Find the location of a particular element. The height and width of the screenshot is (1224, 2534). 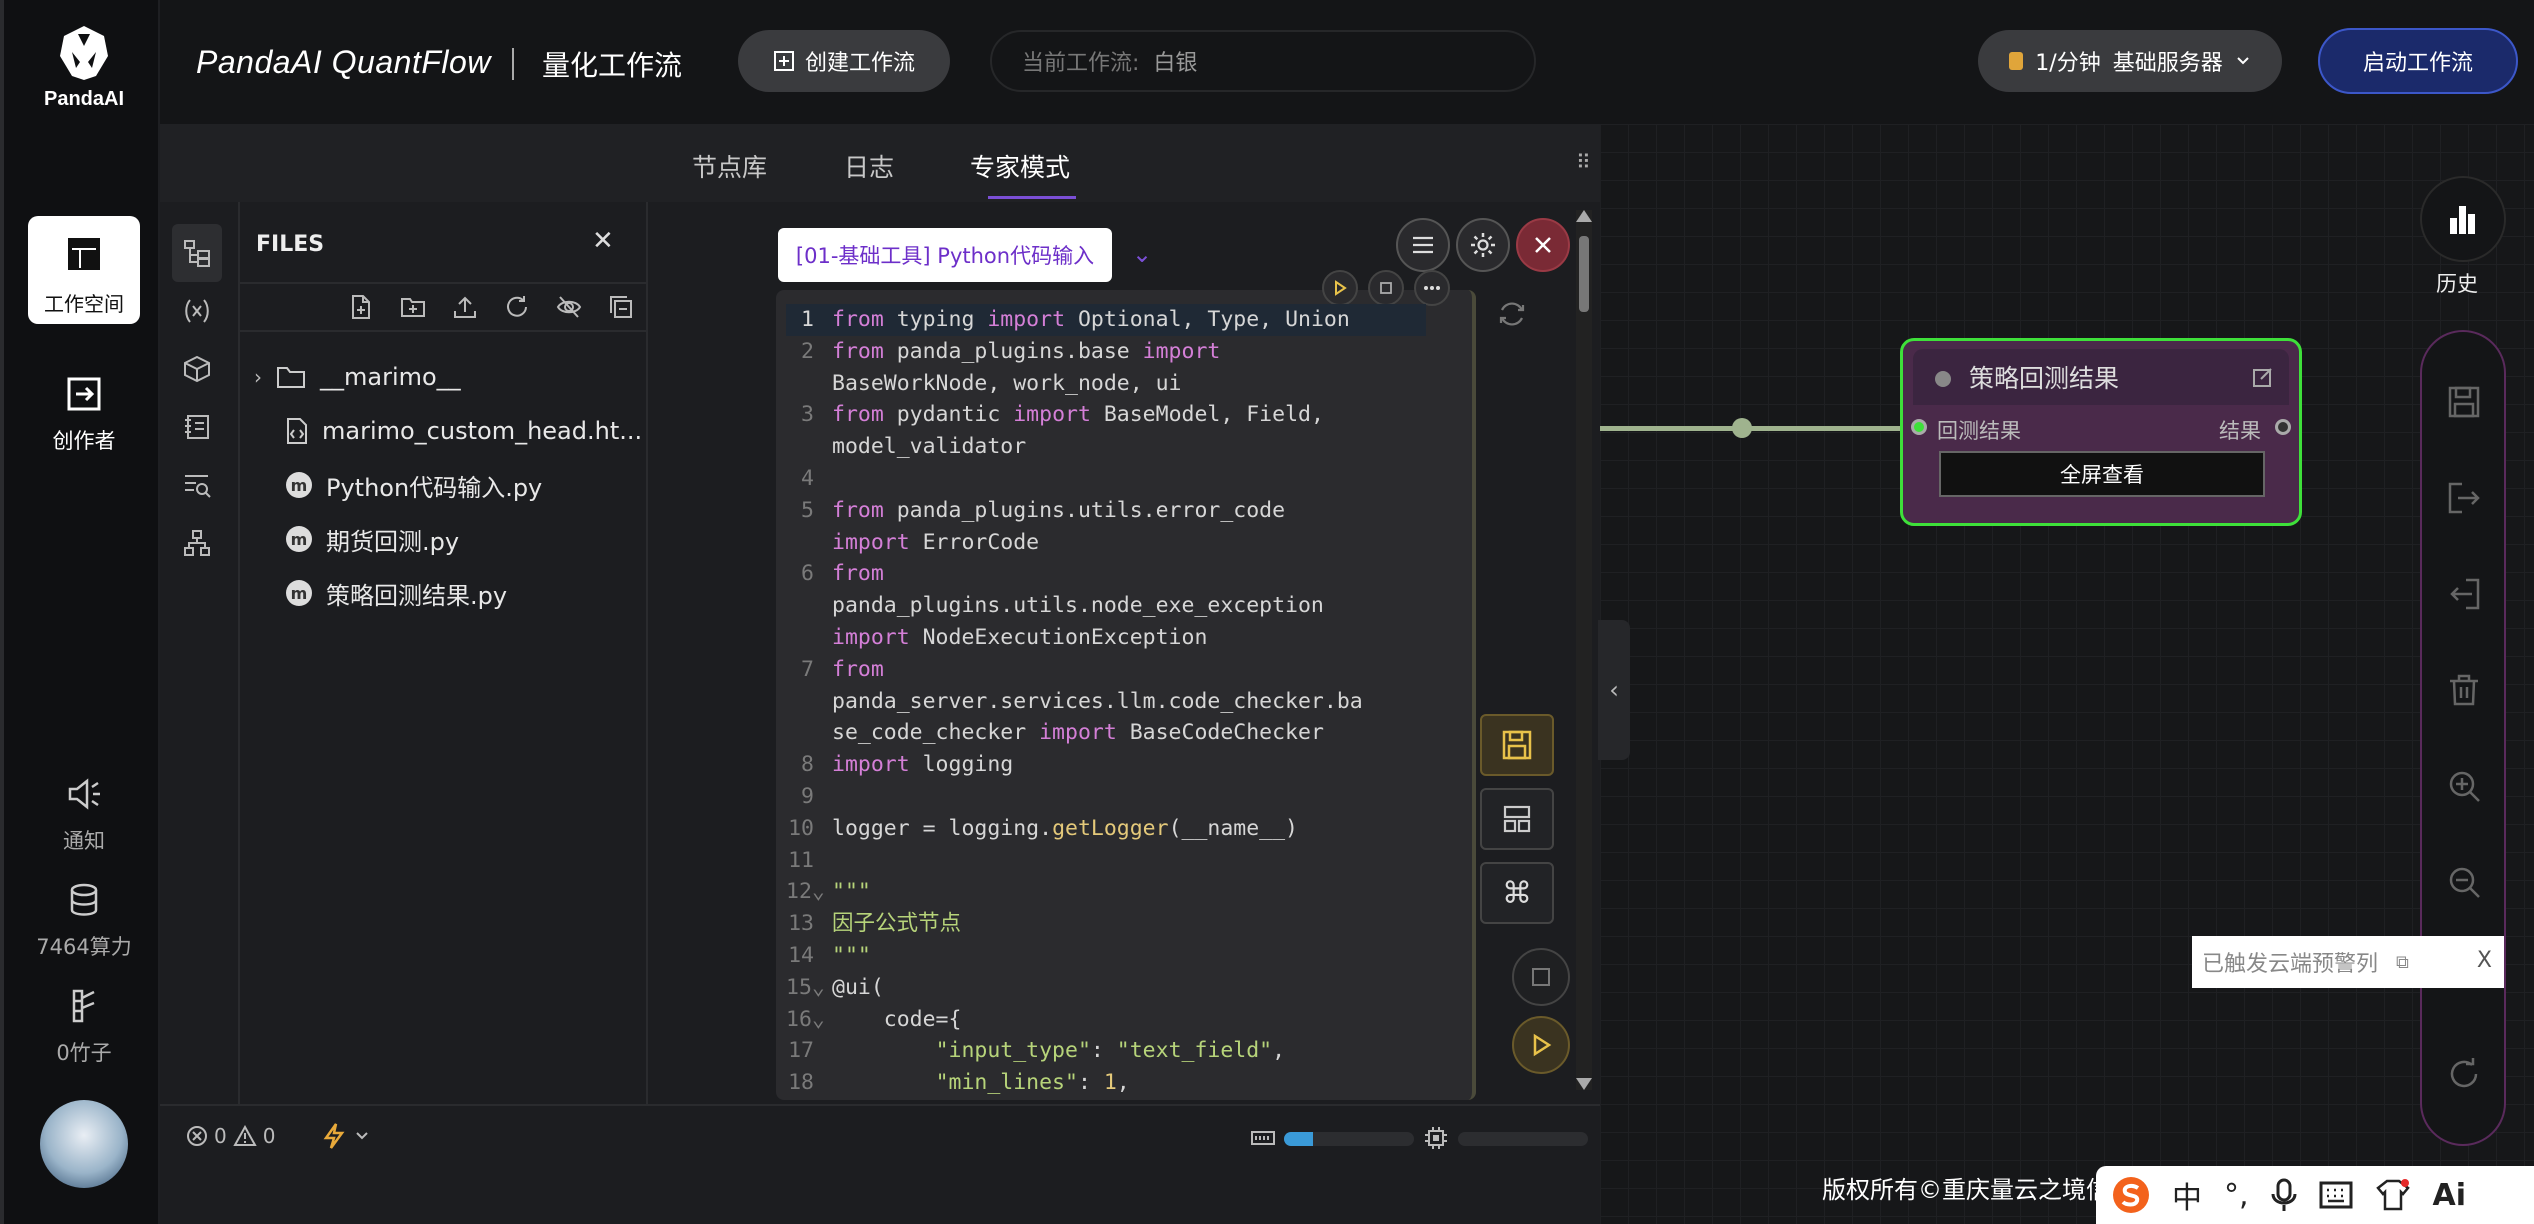

connection-midpoint is located at coordinates (1742, 428).